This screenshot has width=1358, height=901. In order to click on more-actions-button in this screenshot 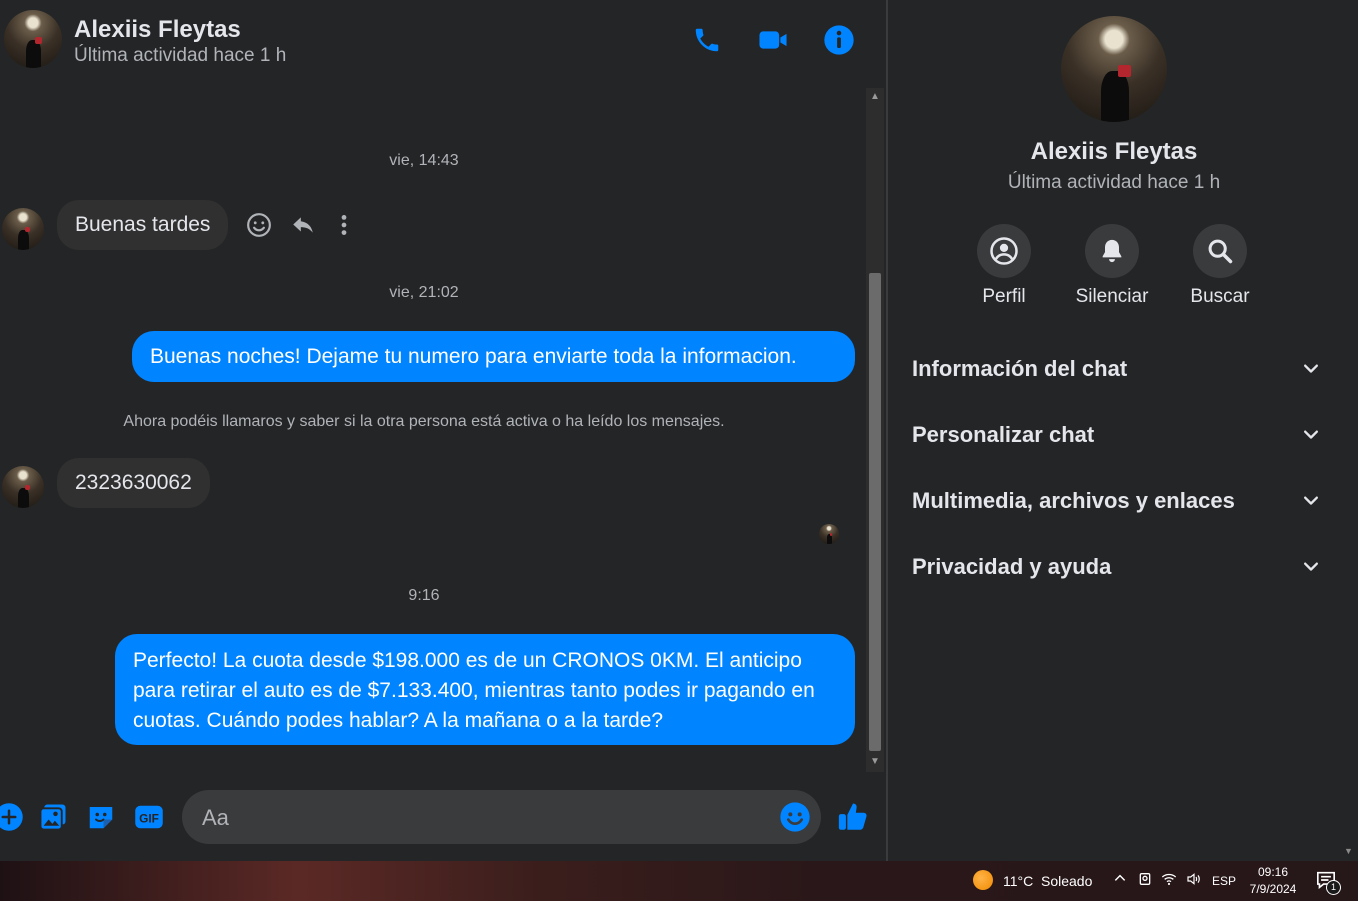, I will do `click(13, 817)`.